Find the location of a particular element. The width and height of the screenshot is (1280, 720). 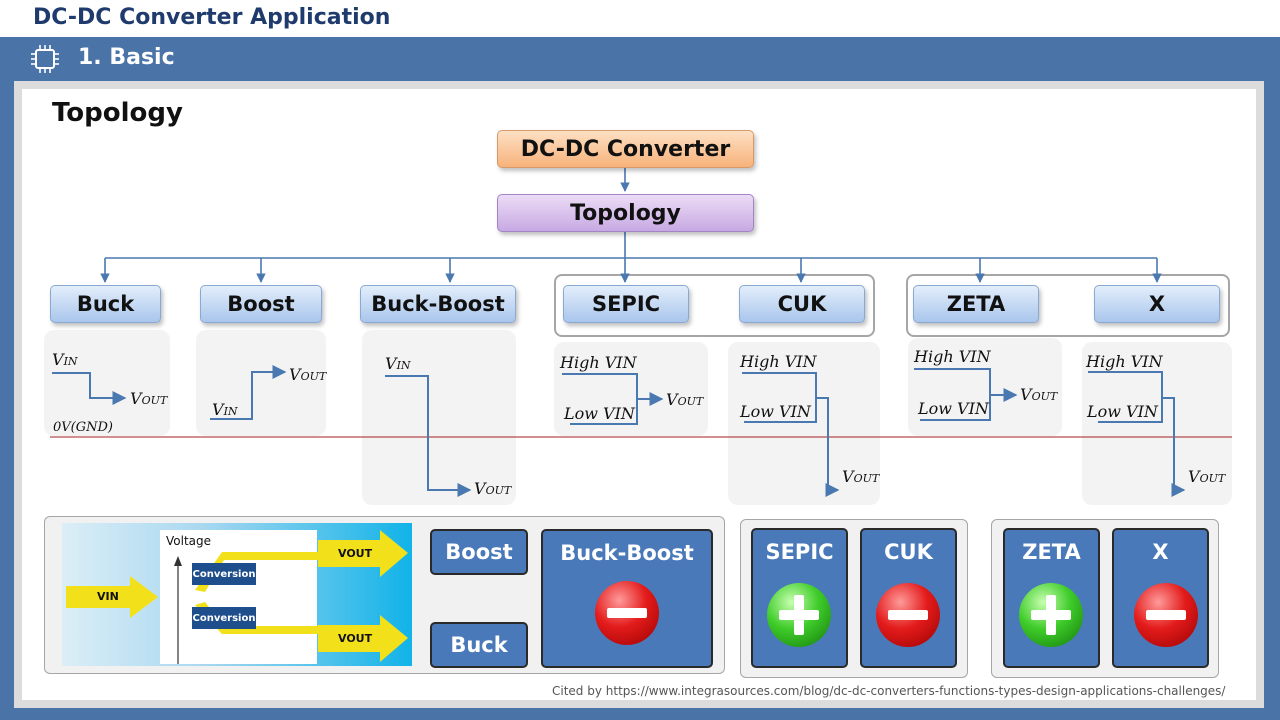

conversion-upper-box: Conversion is located at coordinates (224, 574).